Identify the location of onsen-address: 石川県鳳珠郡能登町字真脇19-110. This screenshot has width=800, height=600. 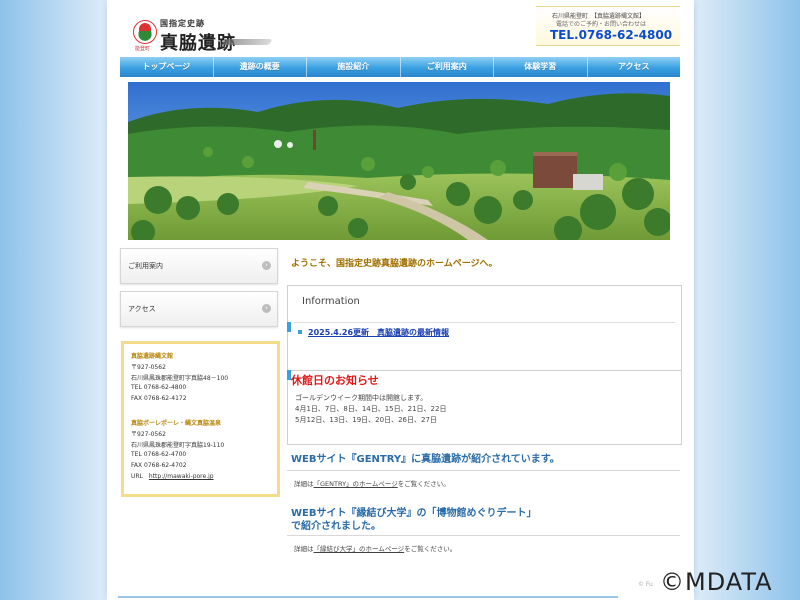
(178, 445).